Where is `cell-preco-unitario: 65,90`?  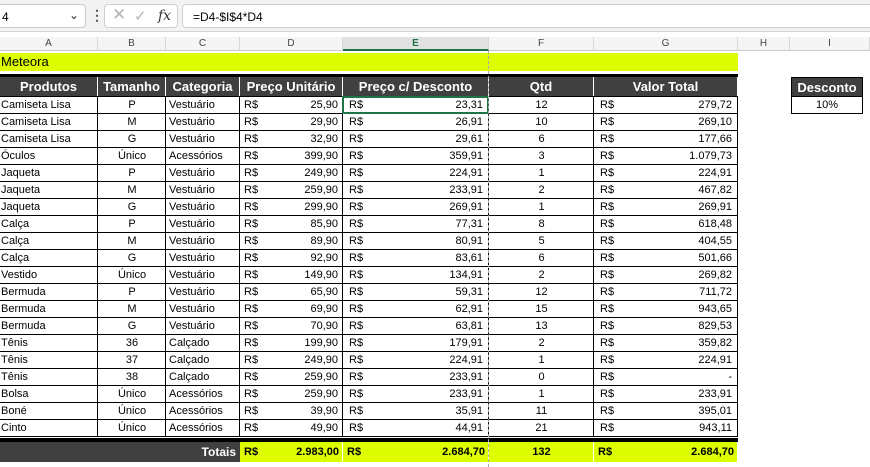 cell-preco-unitario: 65,90 is located at coordinates (289, 292).